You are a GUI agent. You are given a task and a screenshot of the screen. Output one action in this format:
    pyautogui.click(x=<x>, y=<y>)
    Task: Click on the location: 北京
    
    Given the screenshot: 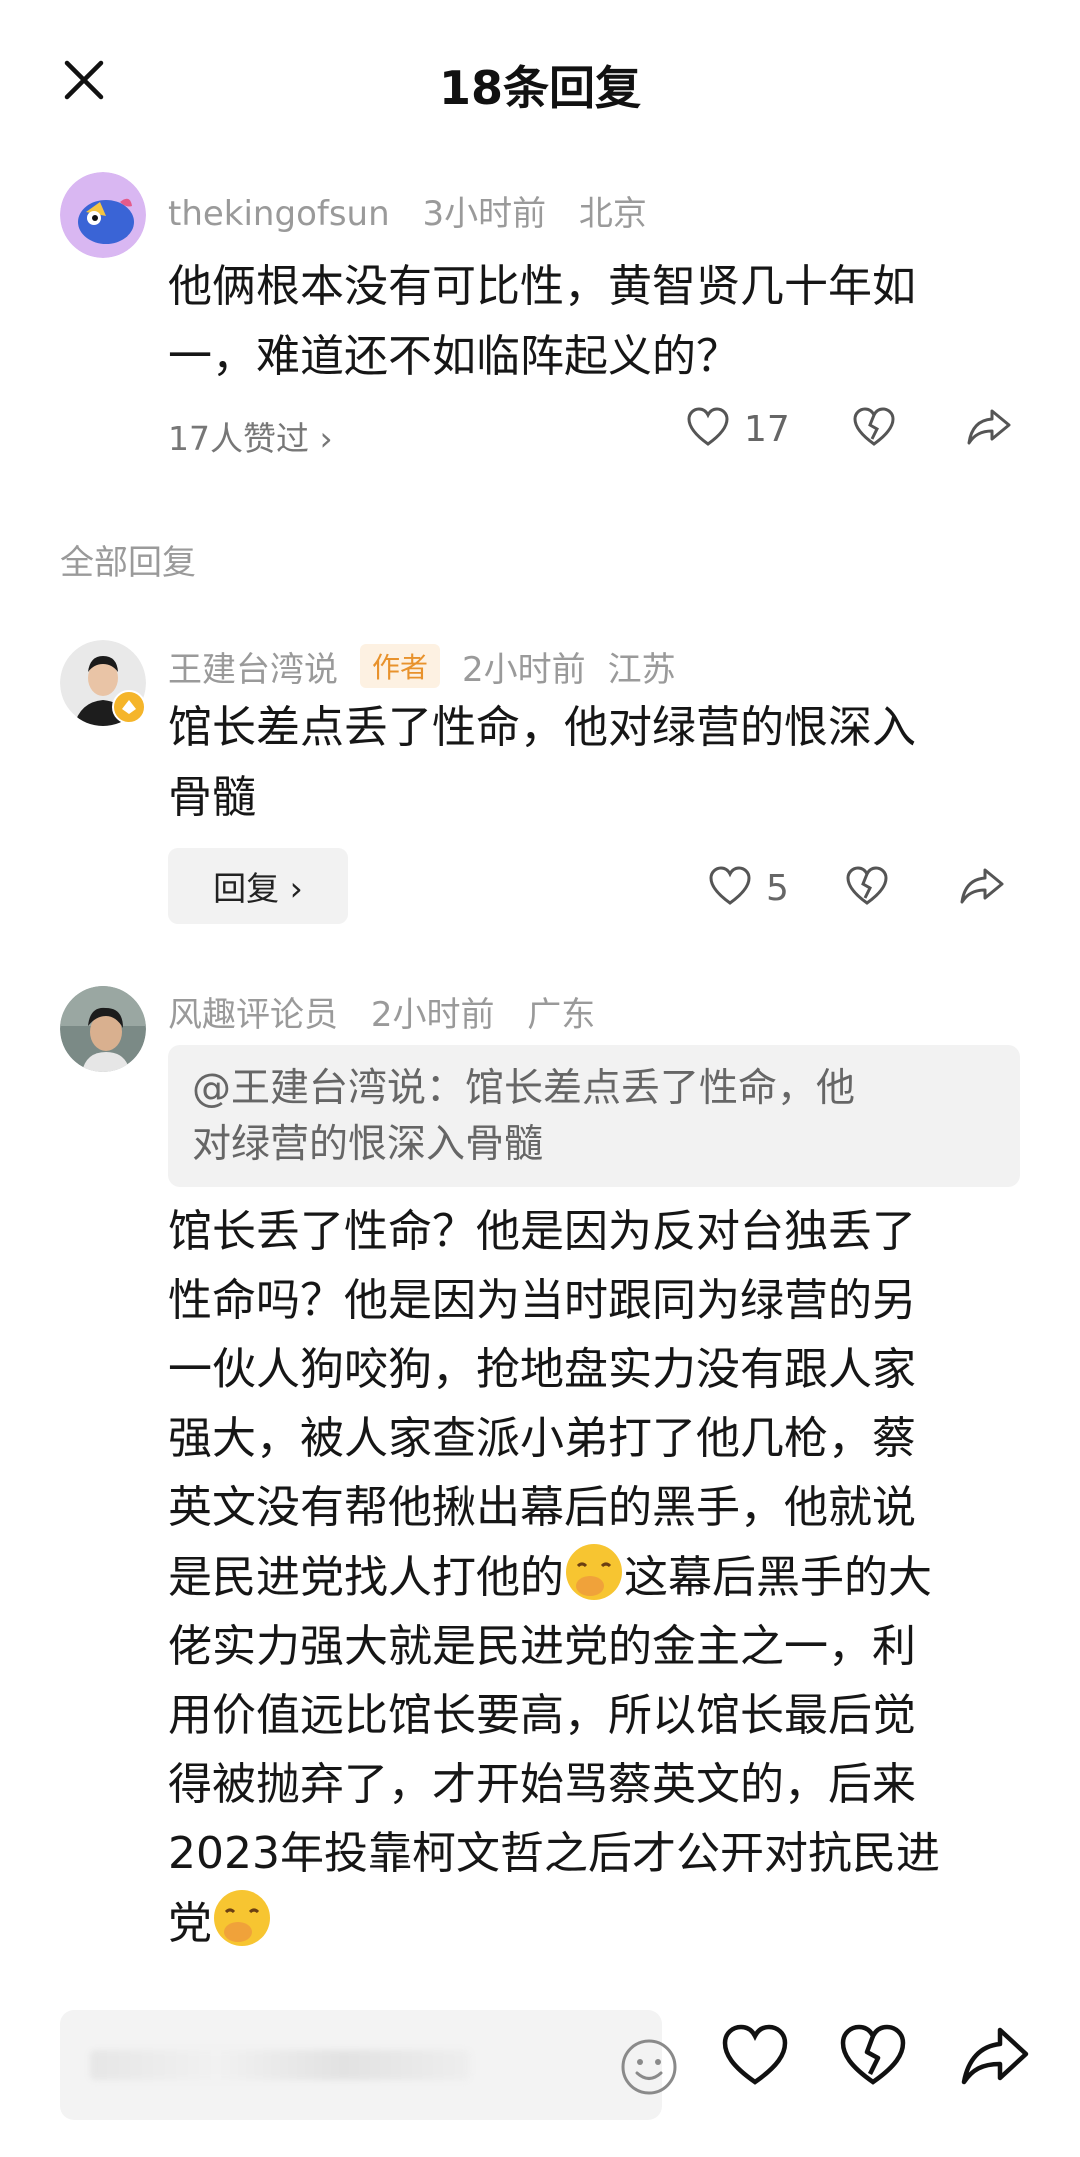 What is the action you would take?
    pyautogui.click(x=612, y=214)
    